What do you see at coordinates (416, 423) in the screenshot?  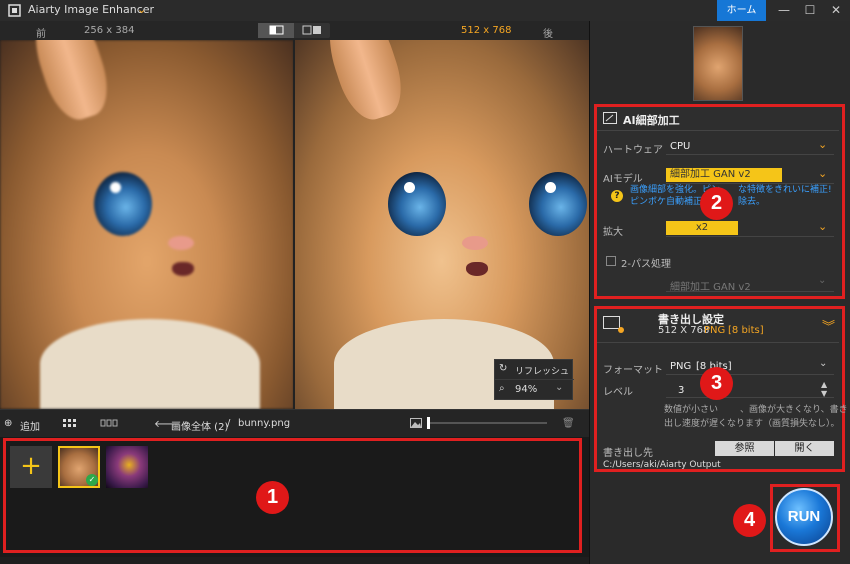 I see `image-icon` at bounding box center [416, 423].